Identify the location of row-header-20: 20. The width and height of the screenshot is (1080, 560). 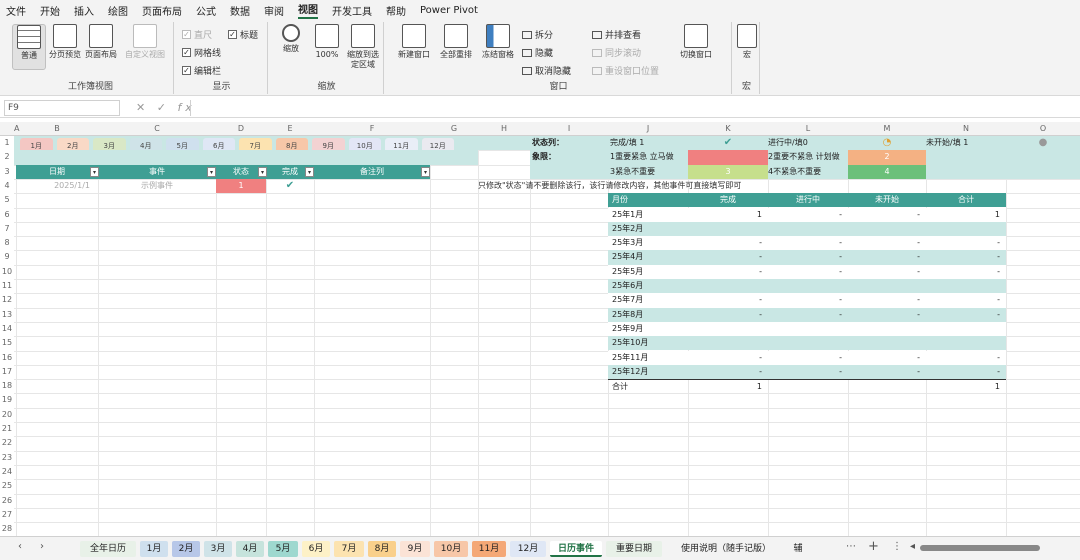
(7, 415).